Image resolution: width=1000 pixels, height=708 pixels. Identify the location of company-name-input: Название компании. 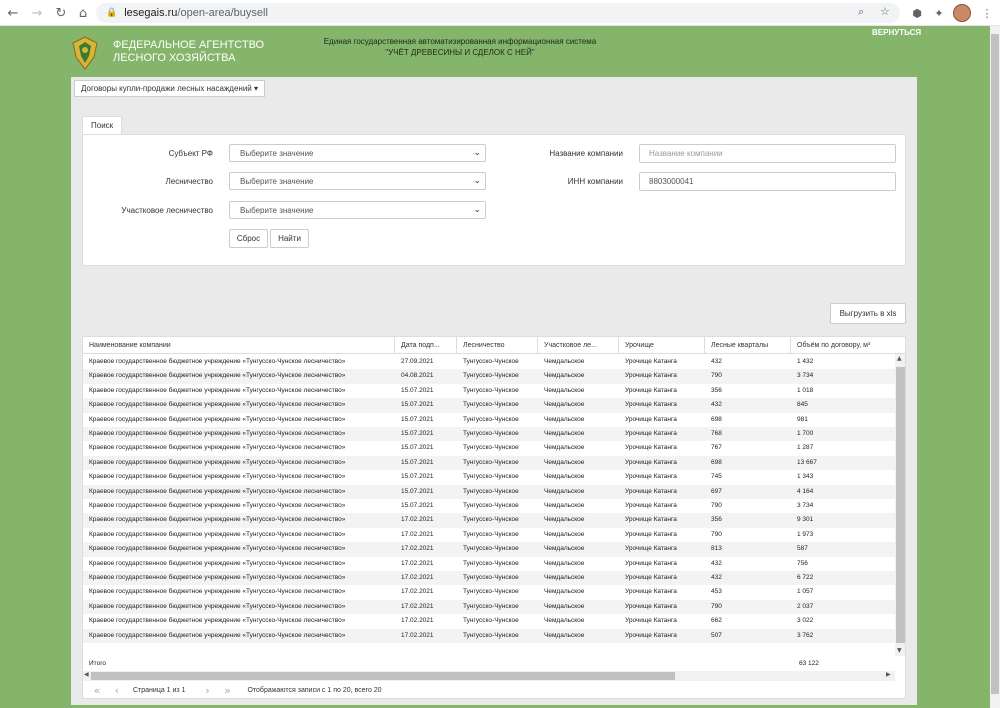
(767, 153).